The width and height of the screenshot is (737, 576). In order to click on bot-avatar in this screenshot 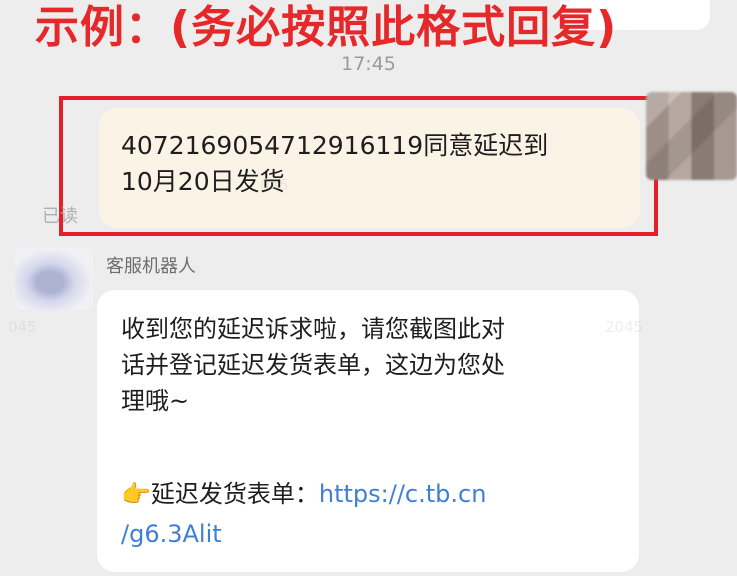, I will do `click(54, 279)`.